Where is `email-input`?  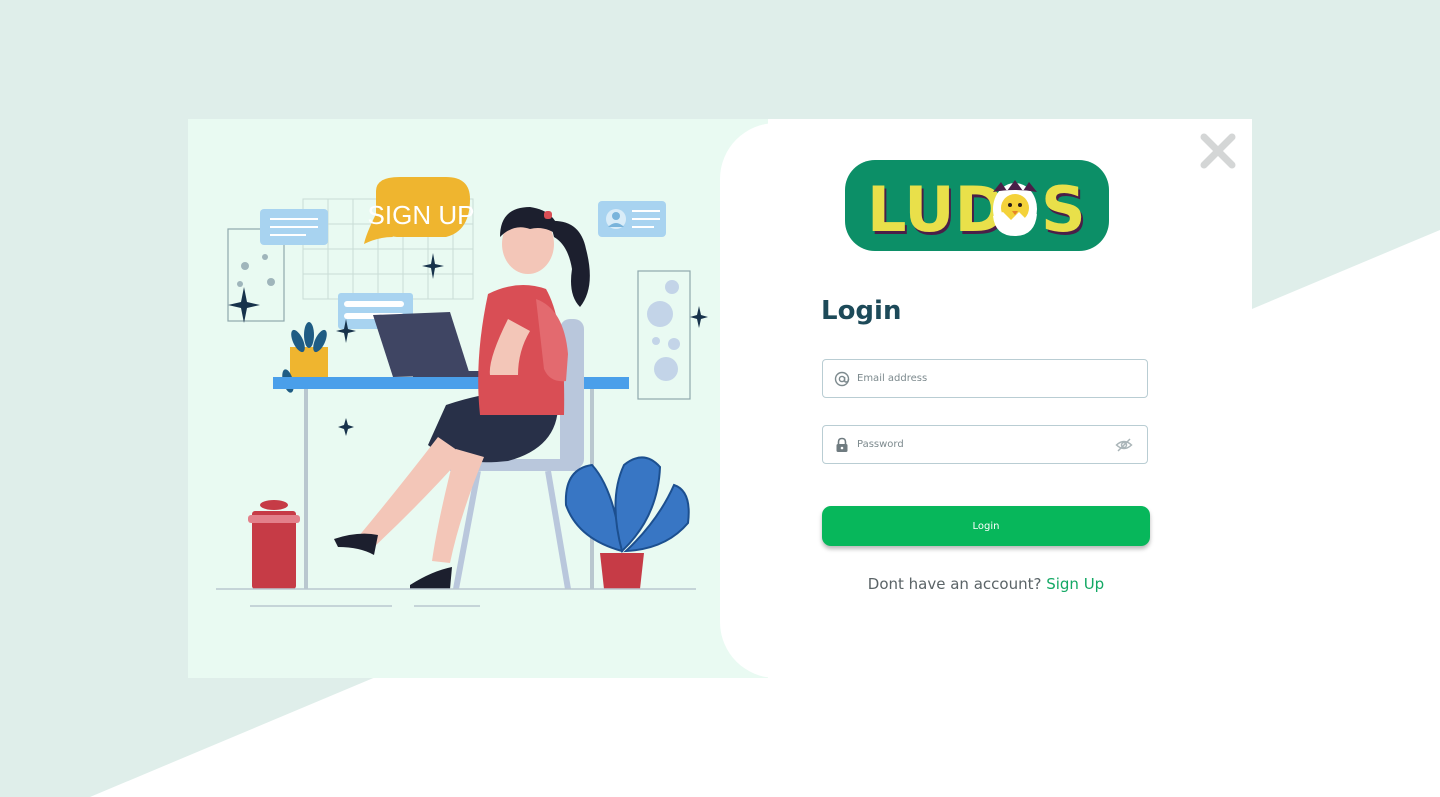 email-input is located at coordinates (977, 378).